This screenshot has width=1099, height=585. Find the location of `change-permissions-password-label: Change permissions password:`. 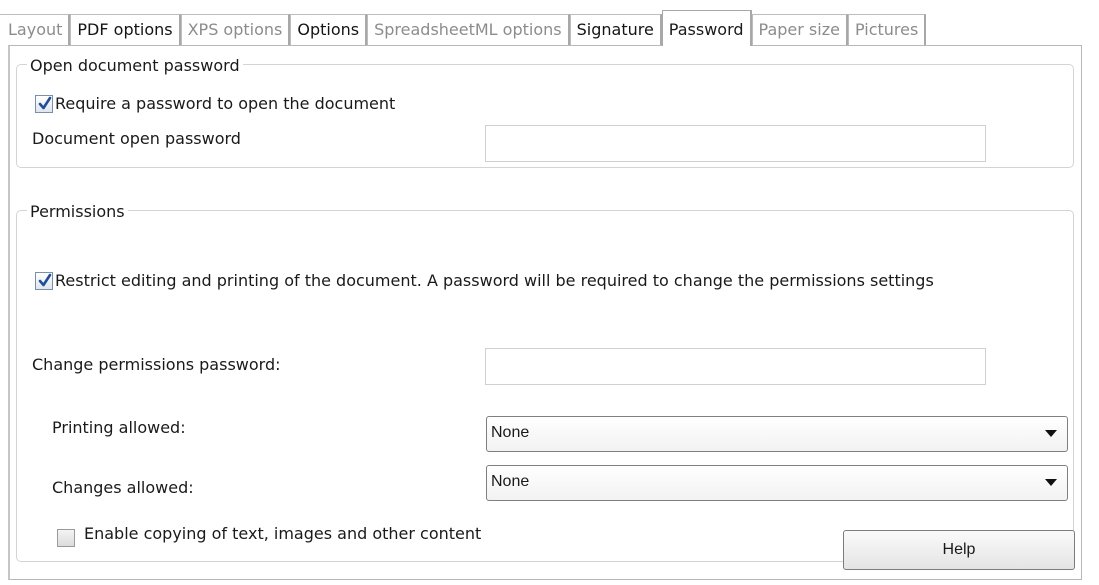

change-permissions-password-label: Change permissions password: is located at coordinates (156, 364).